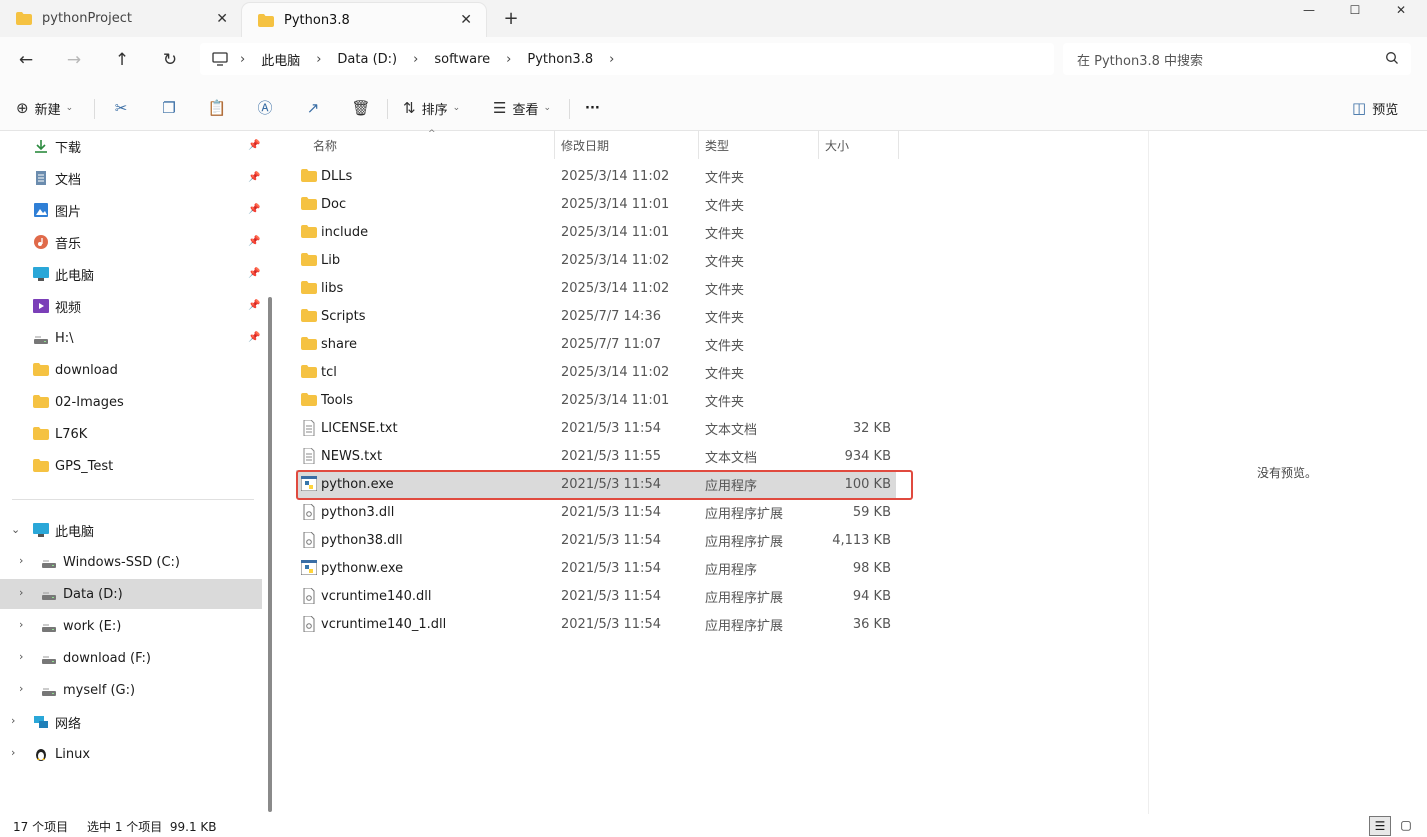  Describe the element at coordinates (131, 594) in the screenshot. I see `sidebar-drive-data-d: › Data (D:)` at that location.